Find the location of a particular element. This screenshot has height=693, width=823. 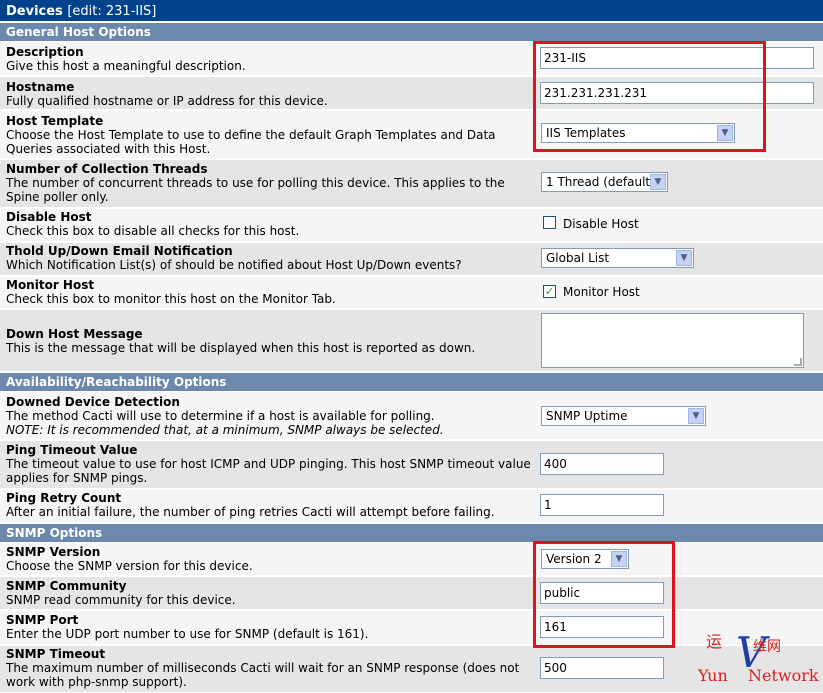

snmp-timeout-input is located at coordinates (602, 668).